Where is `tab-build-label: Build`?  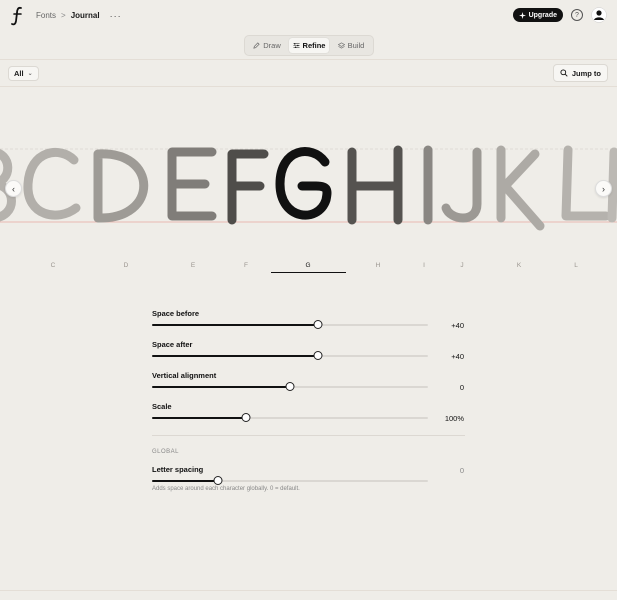
tab-build-label: Build is located at coordinates (356, 45).